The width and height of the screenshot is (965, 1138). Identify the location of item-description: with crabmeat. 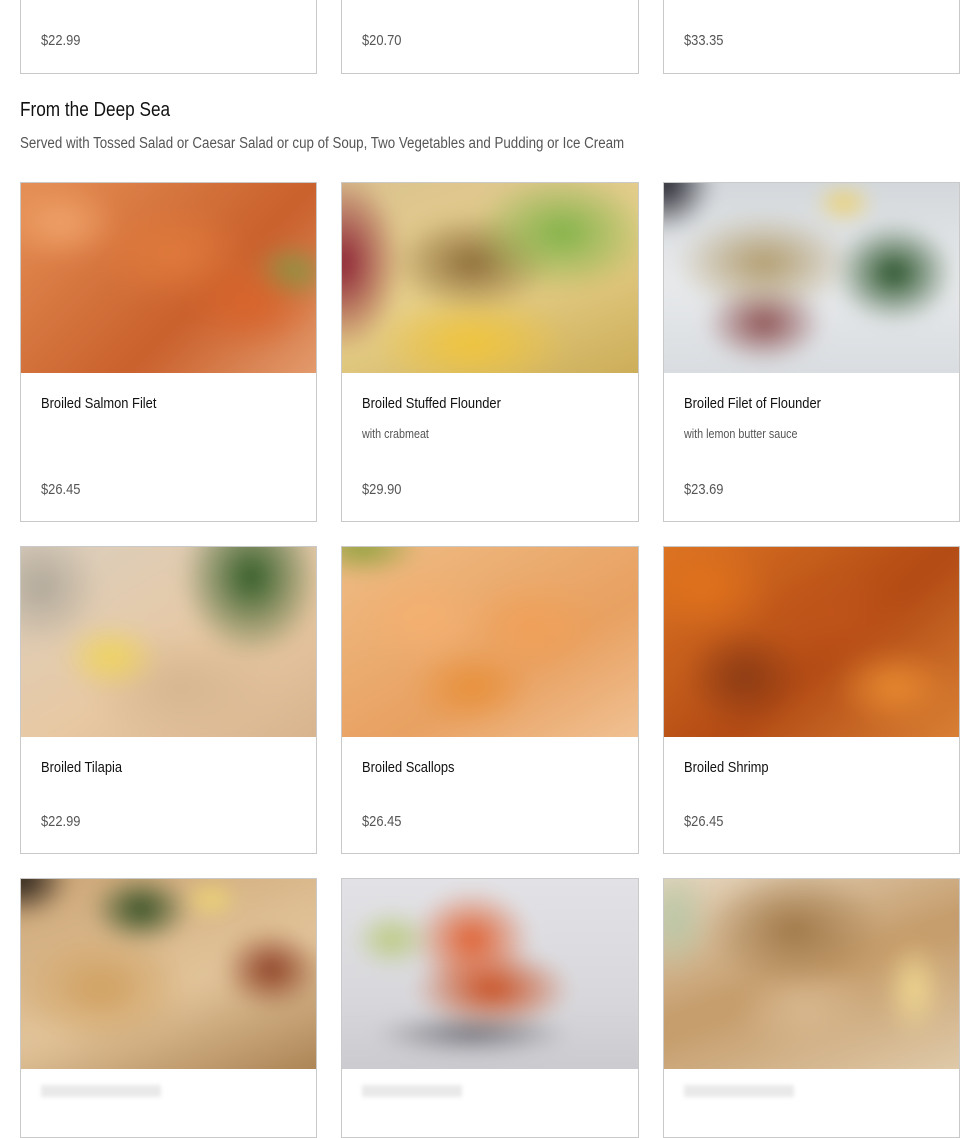
(395, 434).